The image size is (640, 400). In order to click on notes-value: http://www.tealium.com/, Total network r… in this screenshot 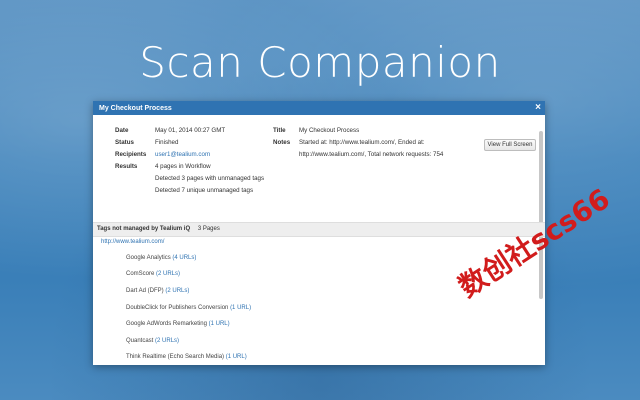, I will do `click(371, 154)`.